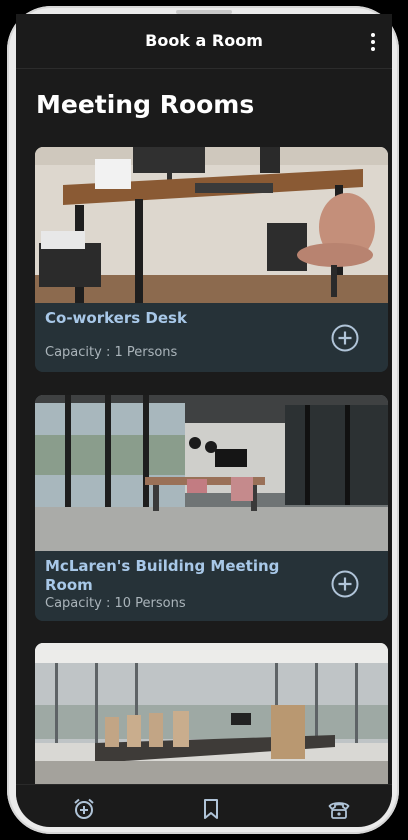 The width and height of the screenshot is (408, 840). Describe the element at coordinates (115, 603) in the screenshot. I see `room-capacity: Capacity : 10 Persons` at that location.